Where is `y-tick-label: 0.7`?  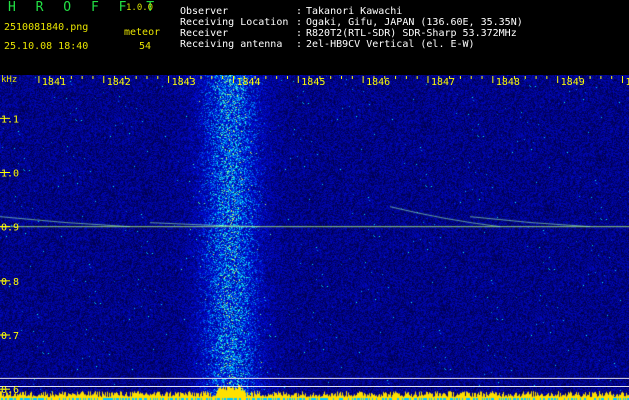 y-tick-label: 0.7 is located at coordinates (10, 336).